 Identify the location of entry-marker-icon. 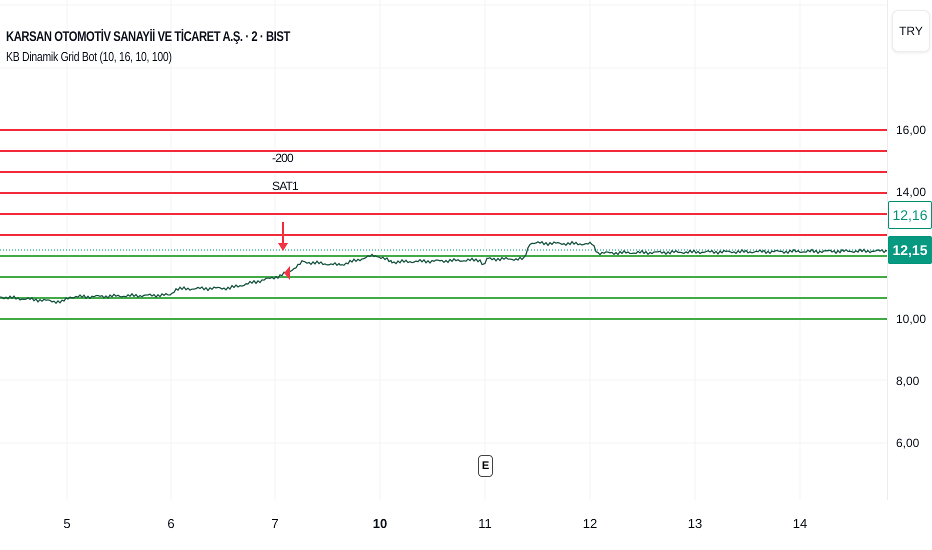
(287, 273).